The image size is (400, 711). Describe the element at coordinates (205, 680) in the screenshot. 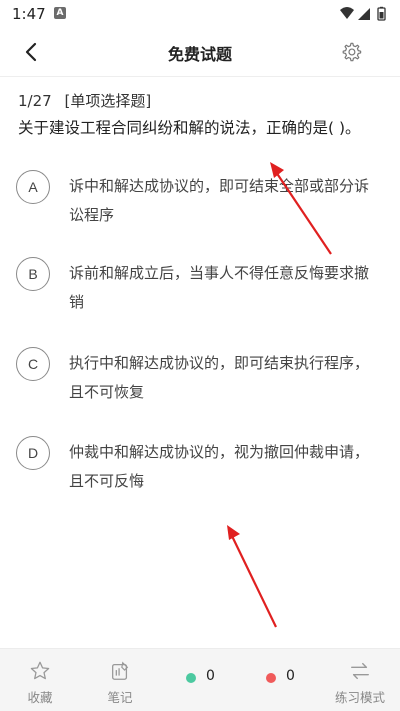

I see `correct-counter: 0` at that location.